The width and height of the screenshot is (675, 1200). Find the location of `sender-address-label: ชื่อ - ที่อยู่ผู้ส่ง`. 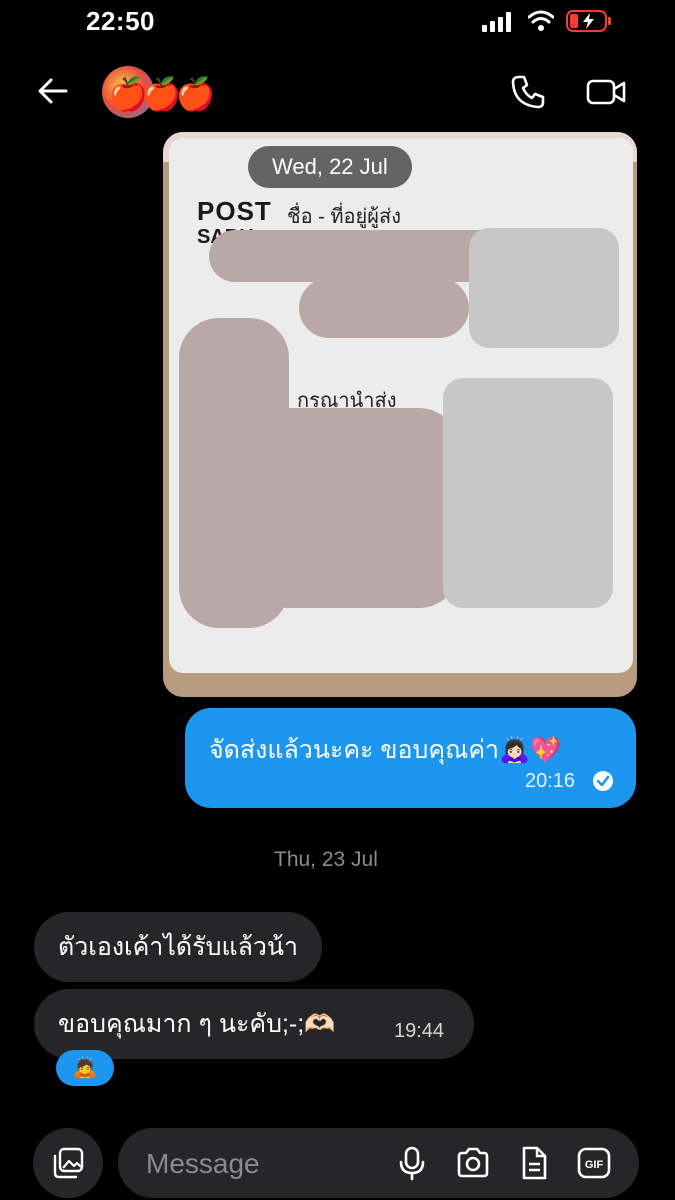

sender-address-label: ชื่อ - ที่อยู่ผู้ส่ง is located at coordinates (344, 217).